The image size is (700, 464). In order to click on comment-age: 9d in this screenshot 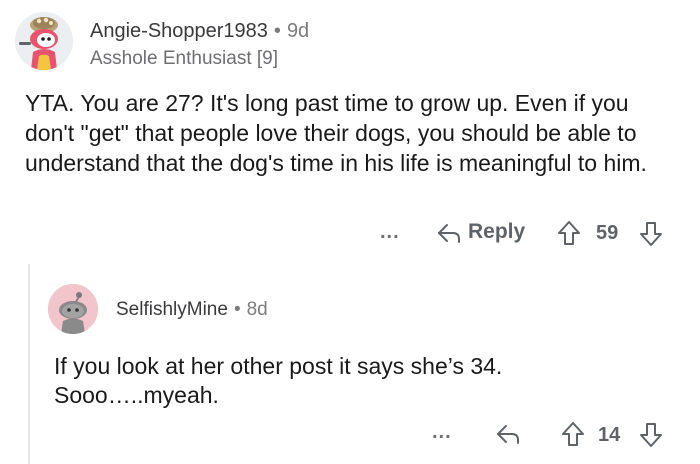, I will do `click(298, 31)`.